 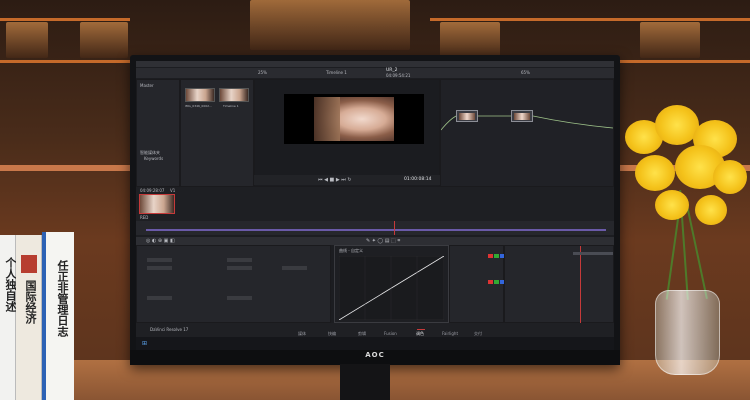 What do you see at coordinates (169, 329) in the screenshot?
I see `app-name: DaVinci Resolve 17` at bounding box center [169, 329].